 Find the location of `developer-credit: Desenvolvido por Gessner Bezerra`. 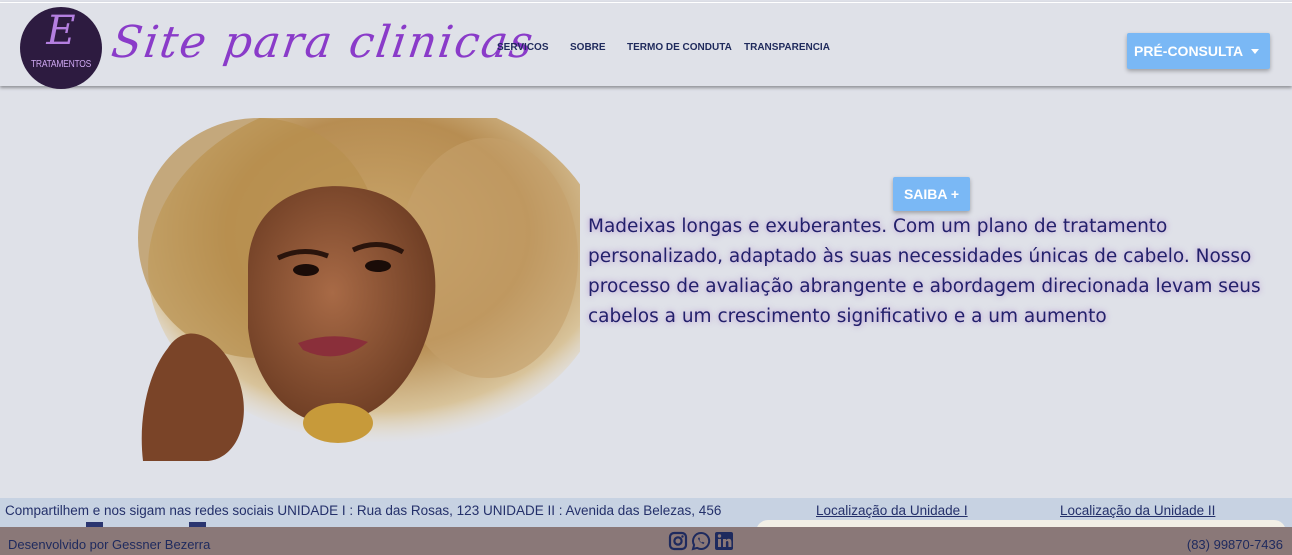

developer-credit: Desenvolvido por Gessner Bezerra is located at coordinates (109, 544).